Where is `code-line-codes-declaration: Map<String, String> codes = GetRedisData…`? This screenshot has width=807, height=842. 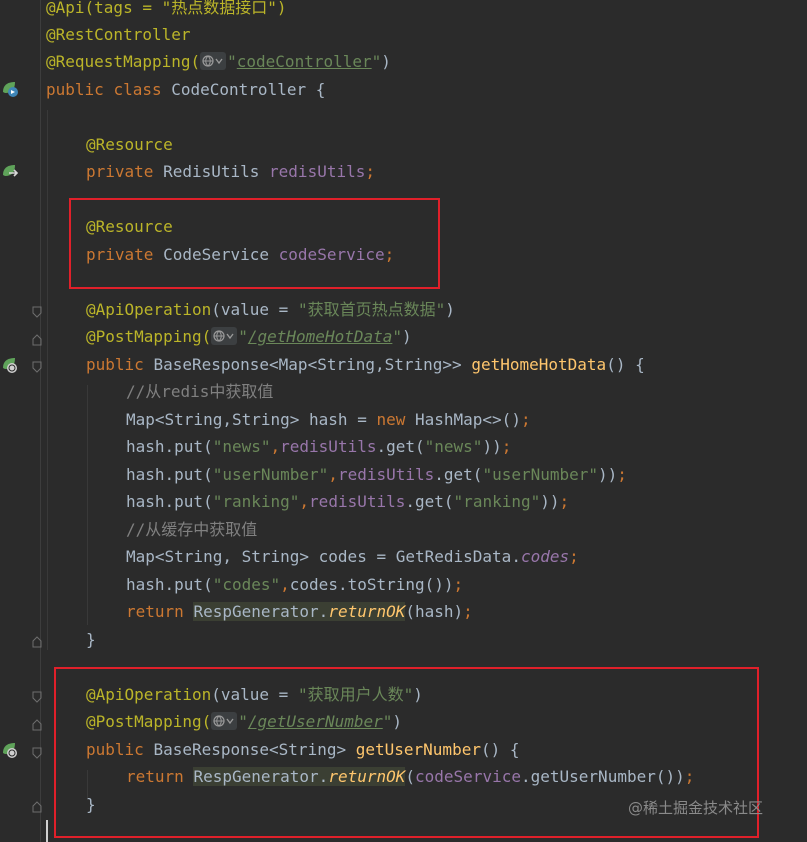 code-line-codes-declaration: Map<String, String> codes = GetRedisData… is located at coordinates (352, 556).